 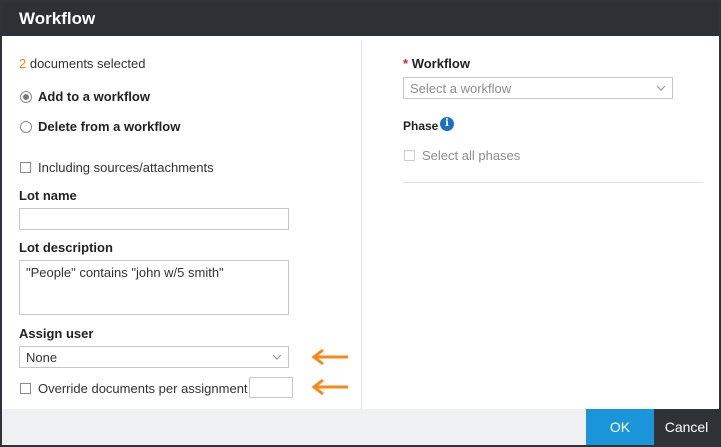 I want to click on radio-delete-from-workflow: Delete from a workflow, so click(x=109, y=127).